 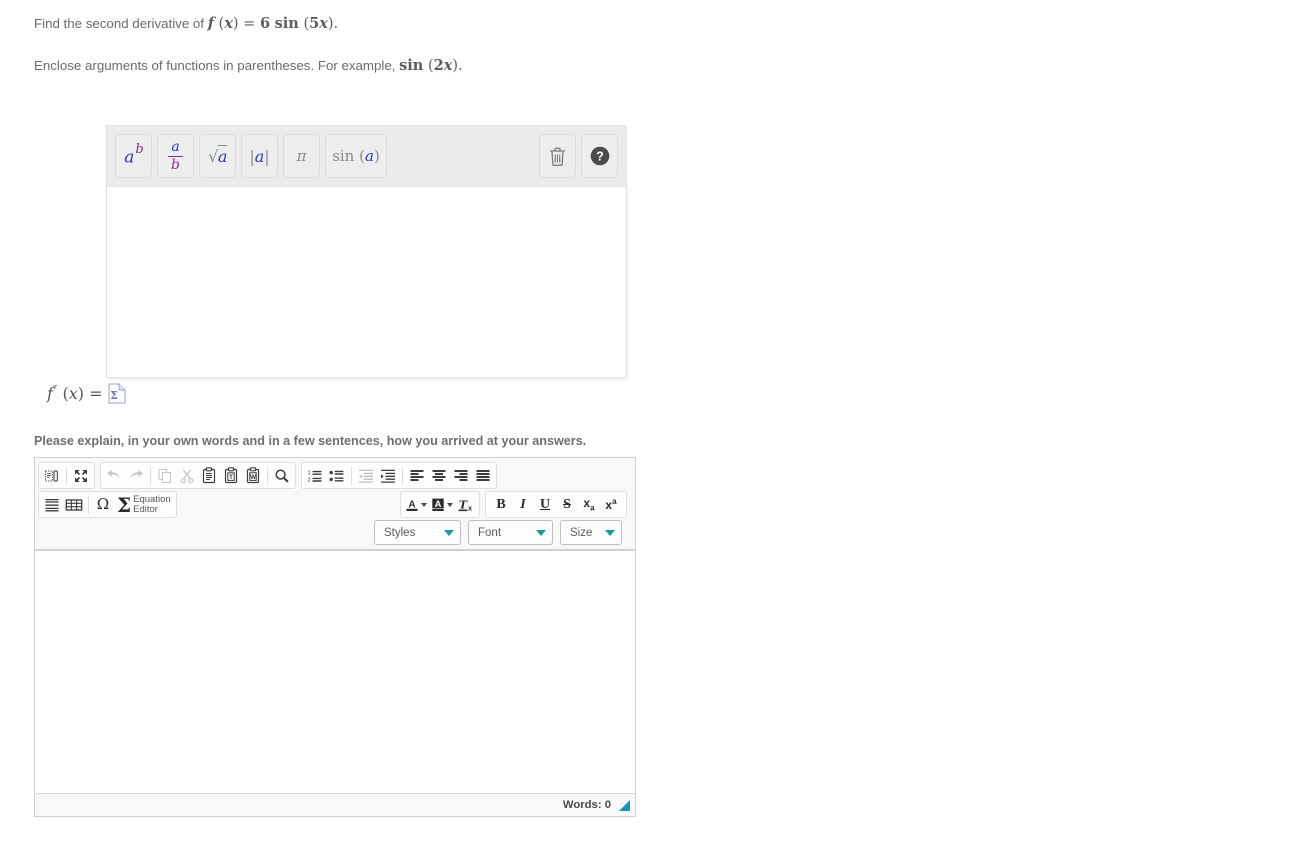 I want to click on table-icon, so click(x=74, y=504).